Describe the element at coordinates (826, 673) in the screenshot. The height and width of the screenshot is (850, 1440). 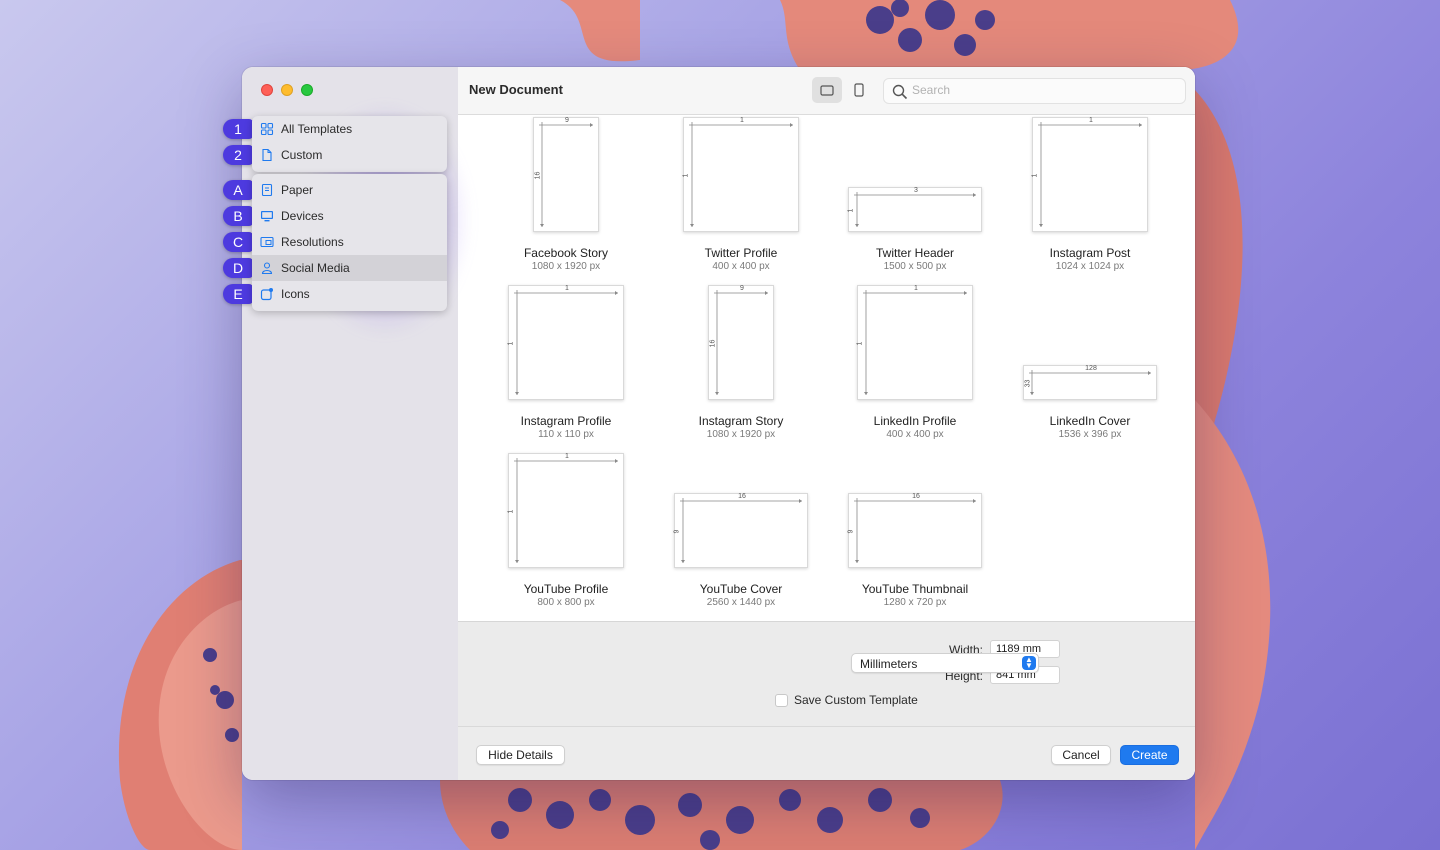
I see `details-panel` at that location.